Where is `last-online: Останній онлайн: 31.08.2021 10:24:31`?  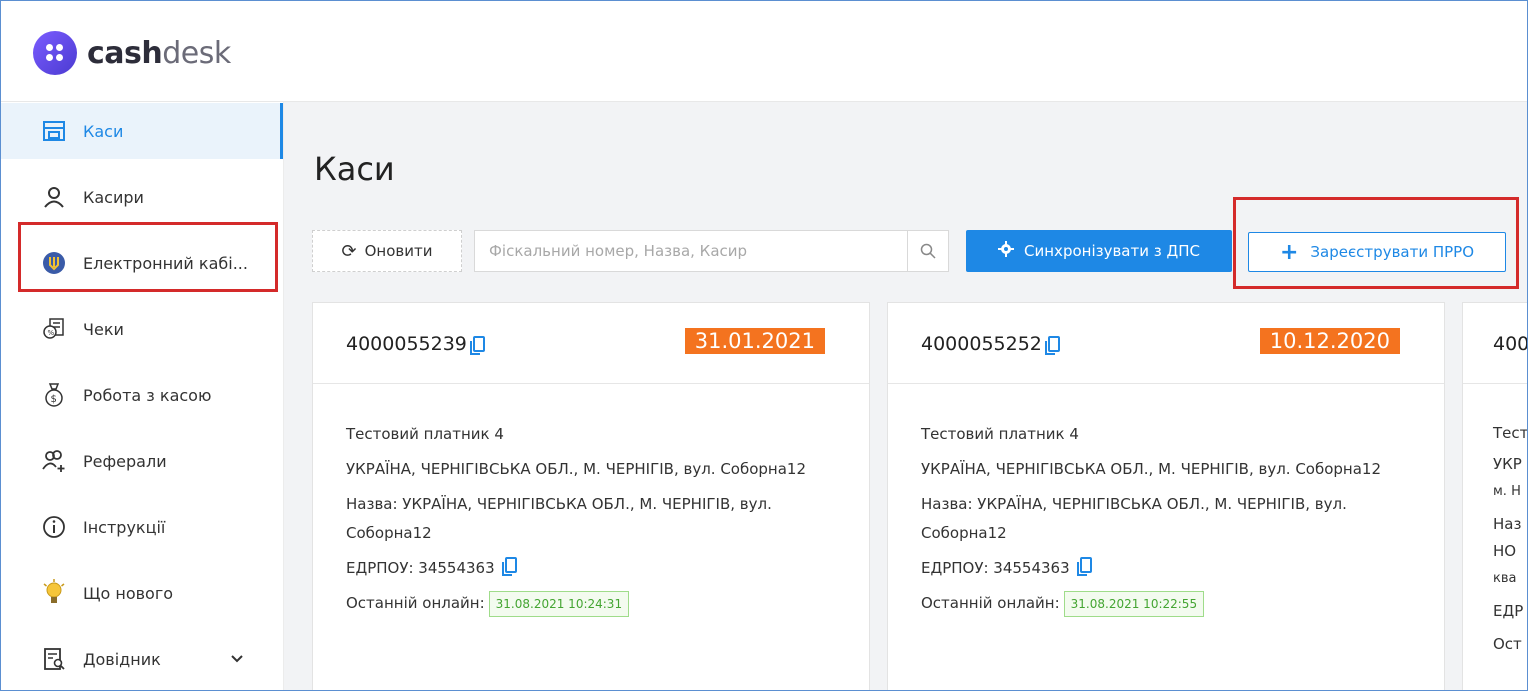
last-online: Останній онлайн: 31.08.2021 10:24:31 is located at coordinates (607, 603).